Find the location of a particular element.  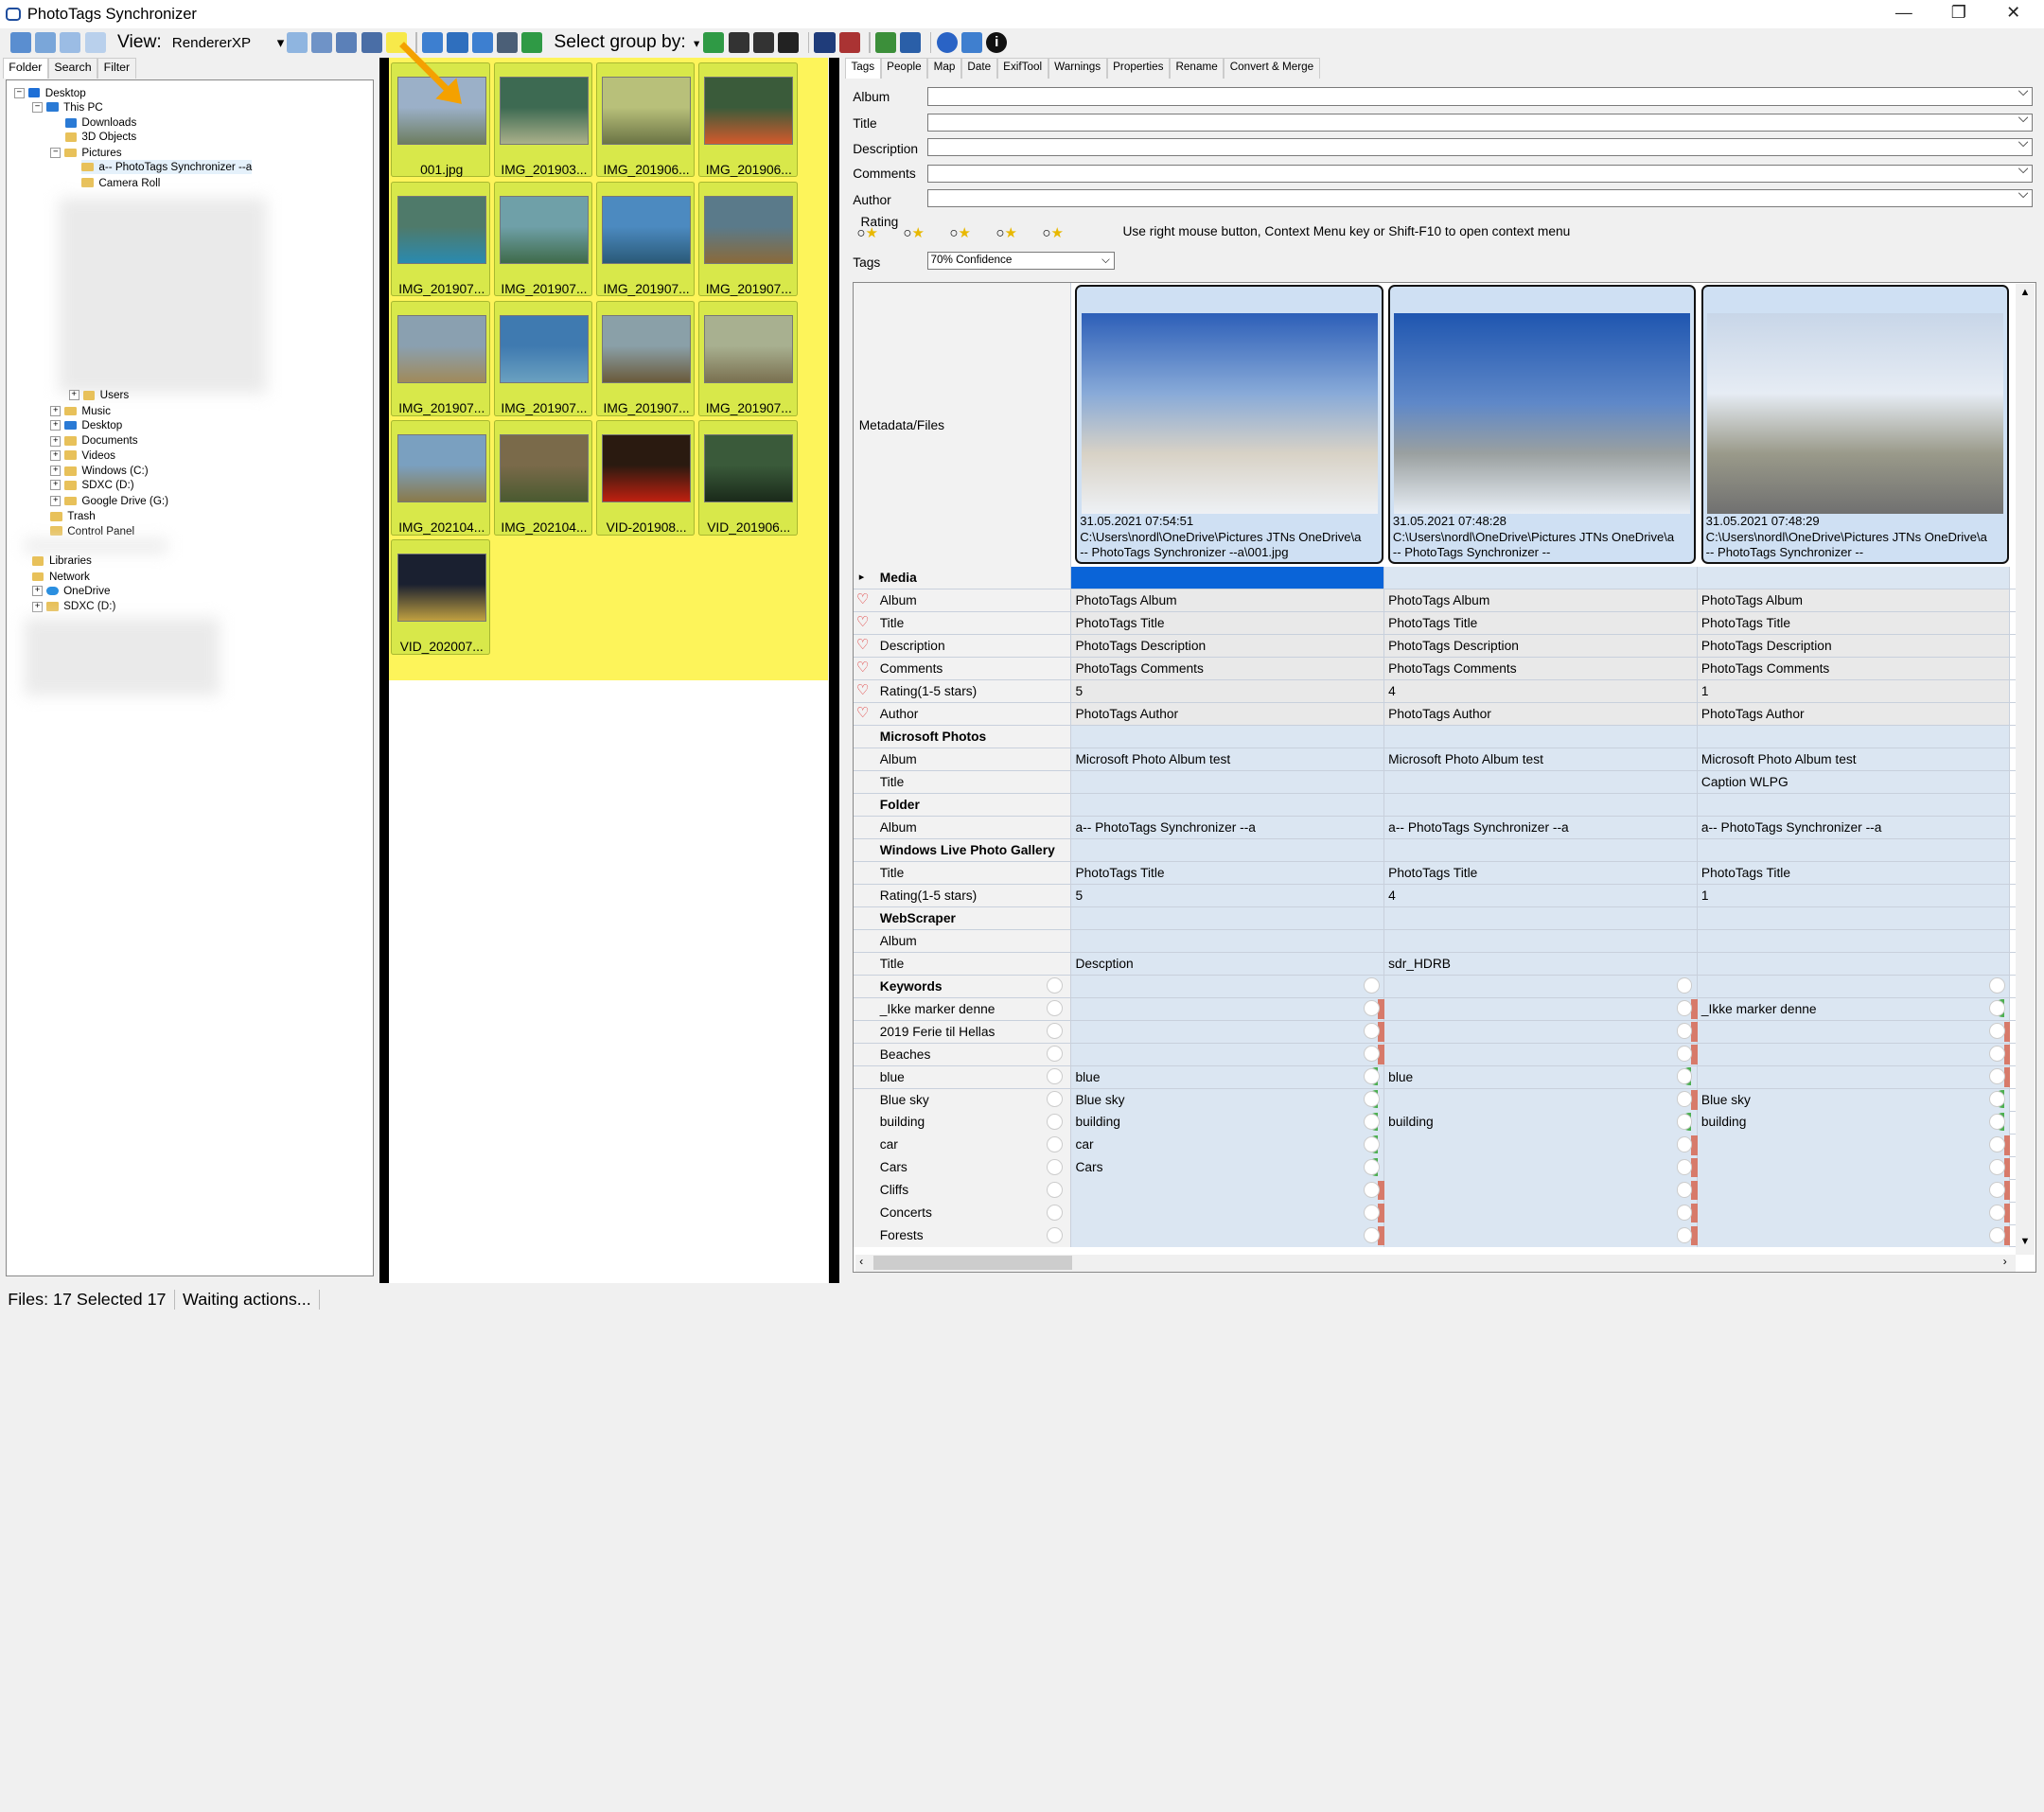

tree-item-phototags: a-- PhotoTags Synchronizer --a is located at coordinates (175, 167).